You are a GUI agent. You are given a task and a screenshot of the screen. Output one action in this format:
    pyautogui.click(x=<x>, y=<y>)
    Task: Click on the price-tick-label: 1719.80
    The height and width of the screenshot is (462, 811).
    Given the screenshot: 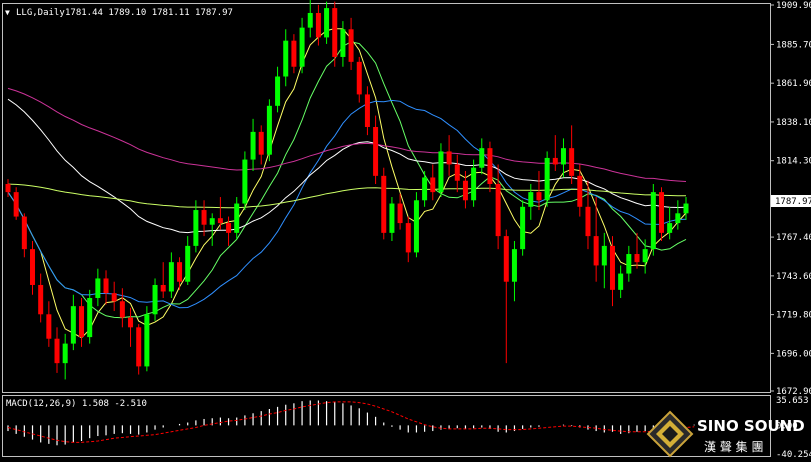 What is the action you would take?
    pyautogui.click(x=793, y=316)
    